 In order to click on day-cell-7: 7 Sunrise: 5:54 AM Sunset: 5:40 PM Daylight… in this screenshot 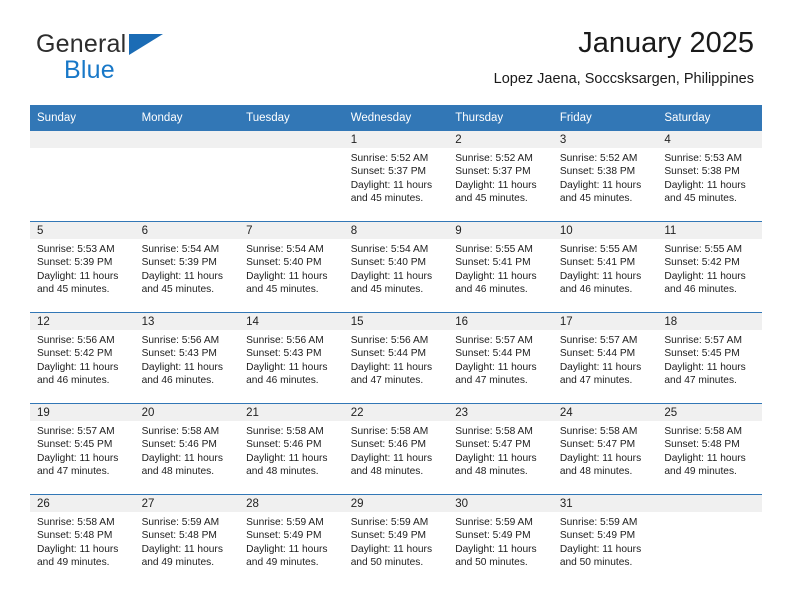, I will do `click(291, 267)`.